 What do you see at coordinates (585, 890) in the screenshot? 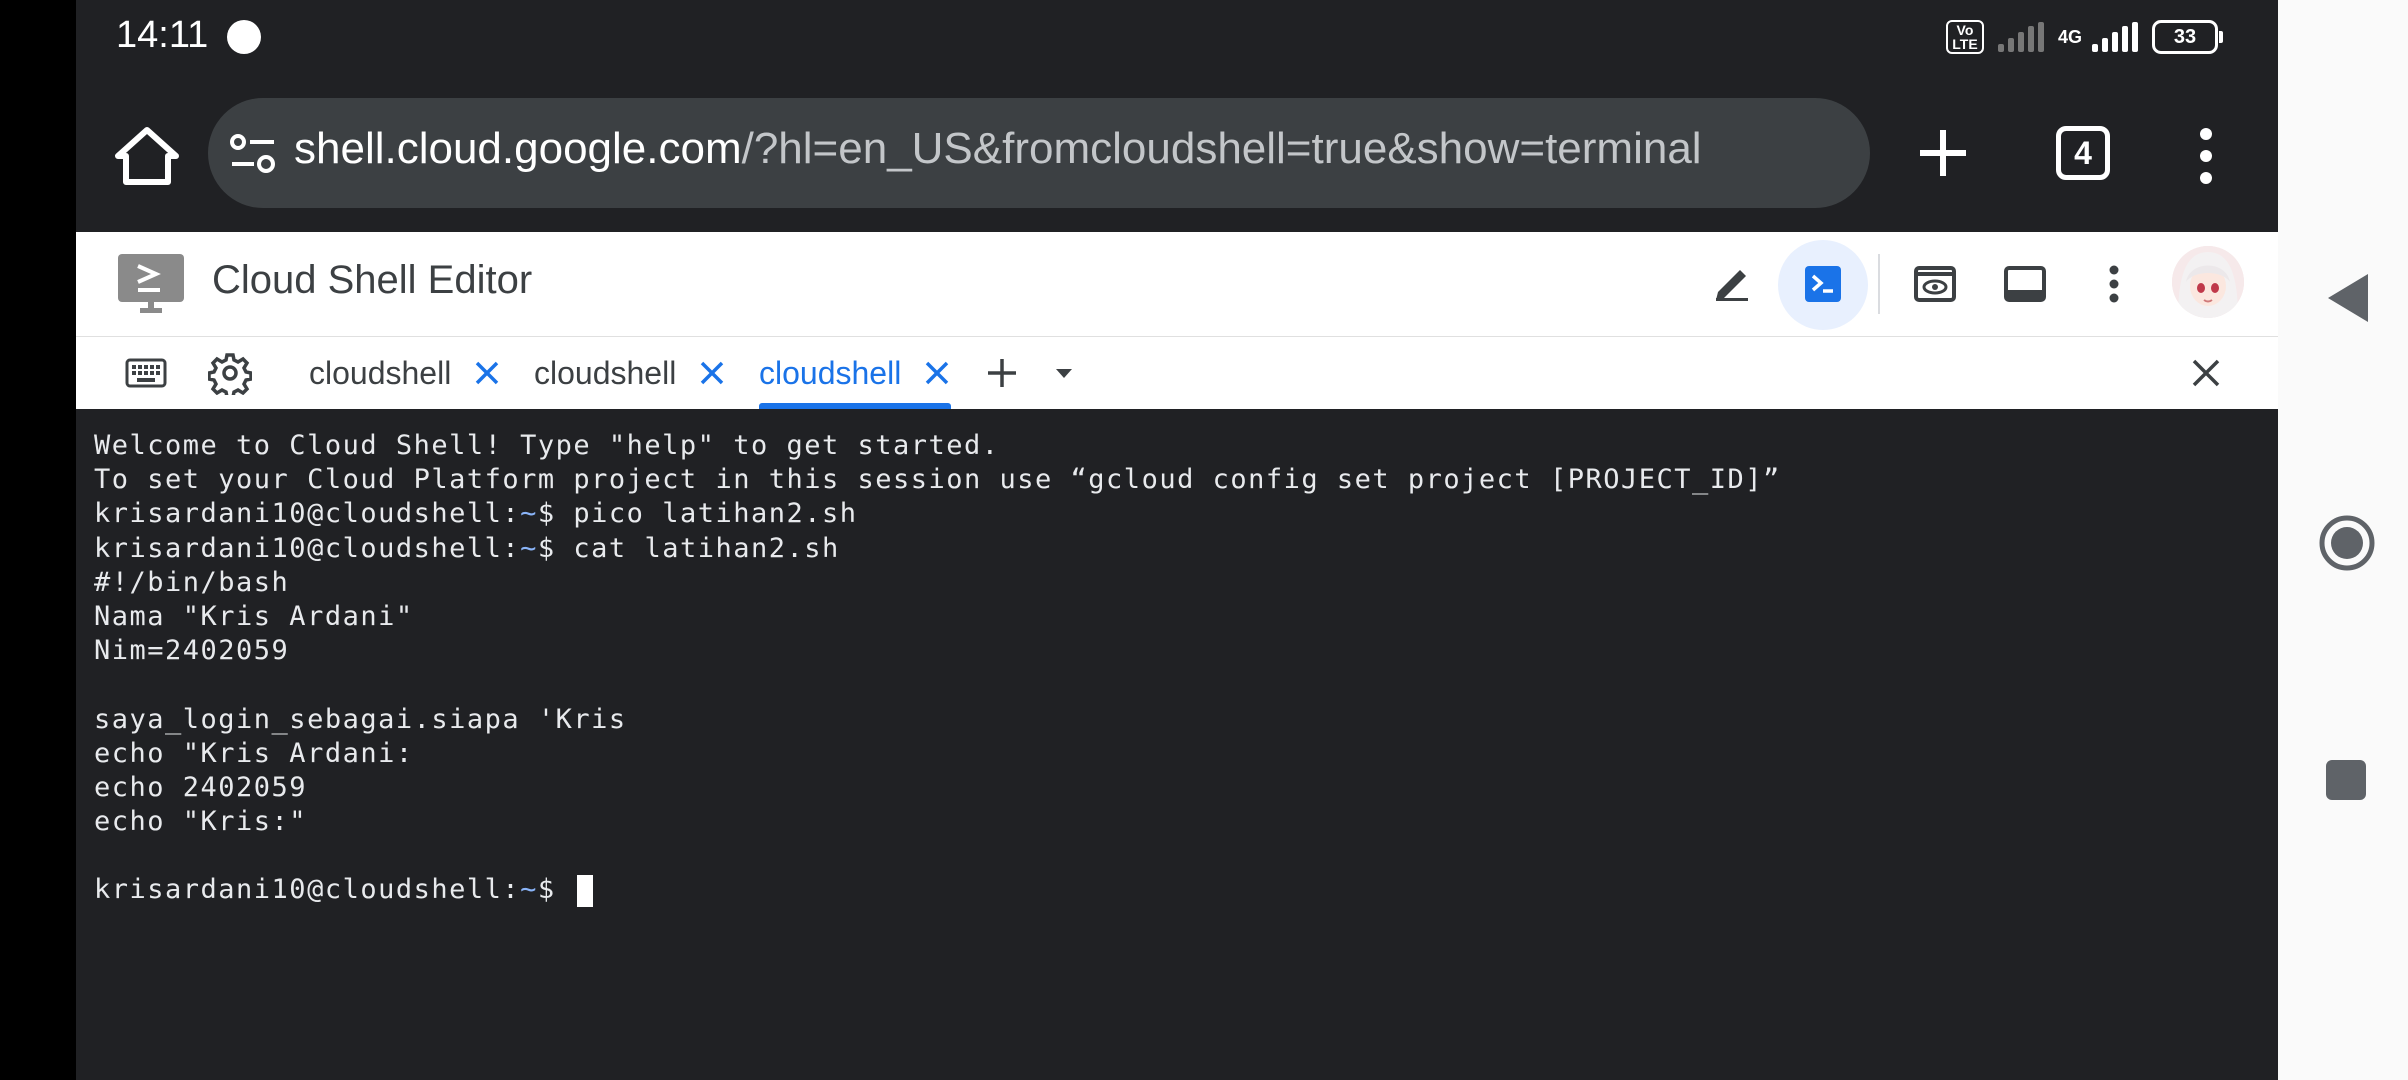
I see `terminal-cursor` at bounding box center [585, 890].